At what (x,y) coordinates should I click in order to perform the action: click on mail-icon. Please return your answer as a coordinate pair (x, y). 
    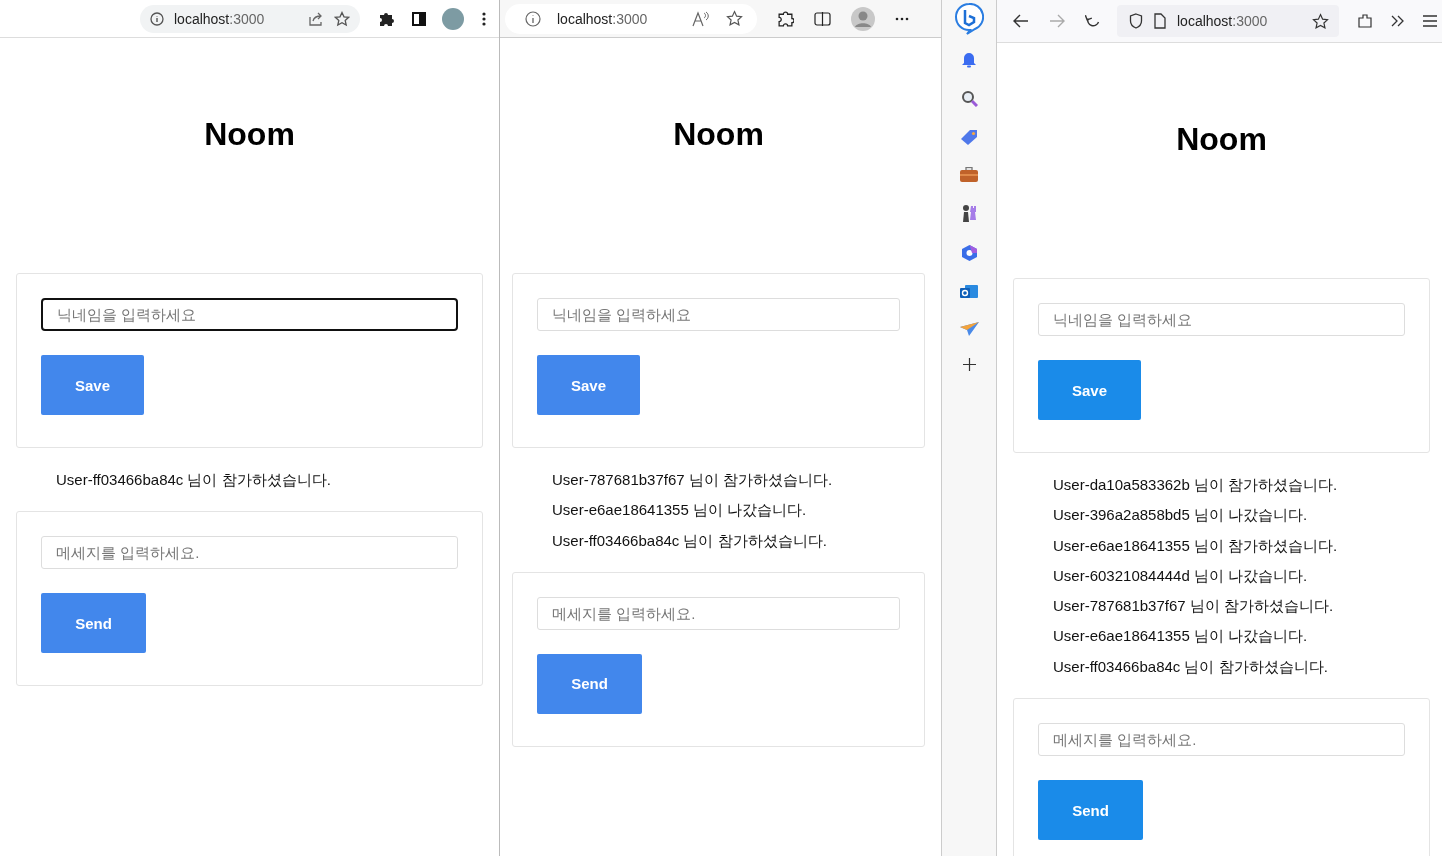
    Looking at the image, I should click on (969, 292).